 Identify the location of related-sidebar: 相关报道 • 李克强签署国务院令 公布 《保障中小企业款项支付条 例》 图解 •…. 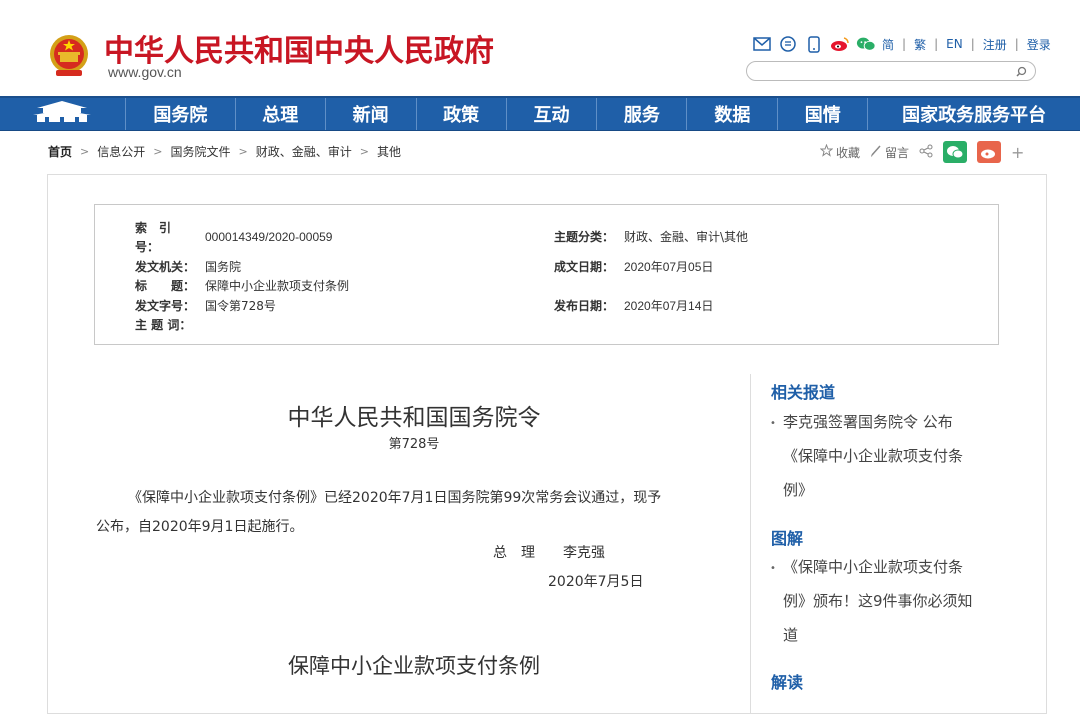
(875, 544).